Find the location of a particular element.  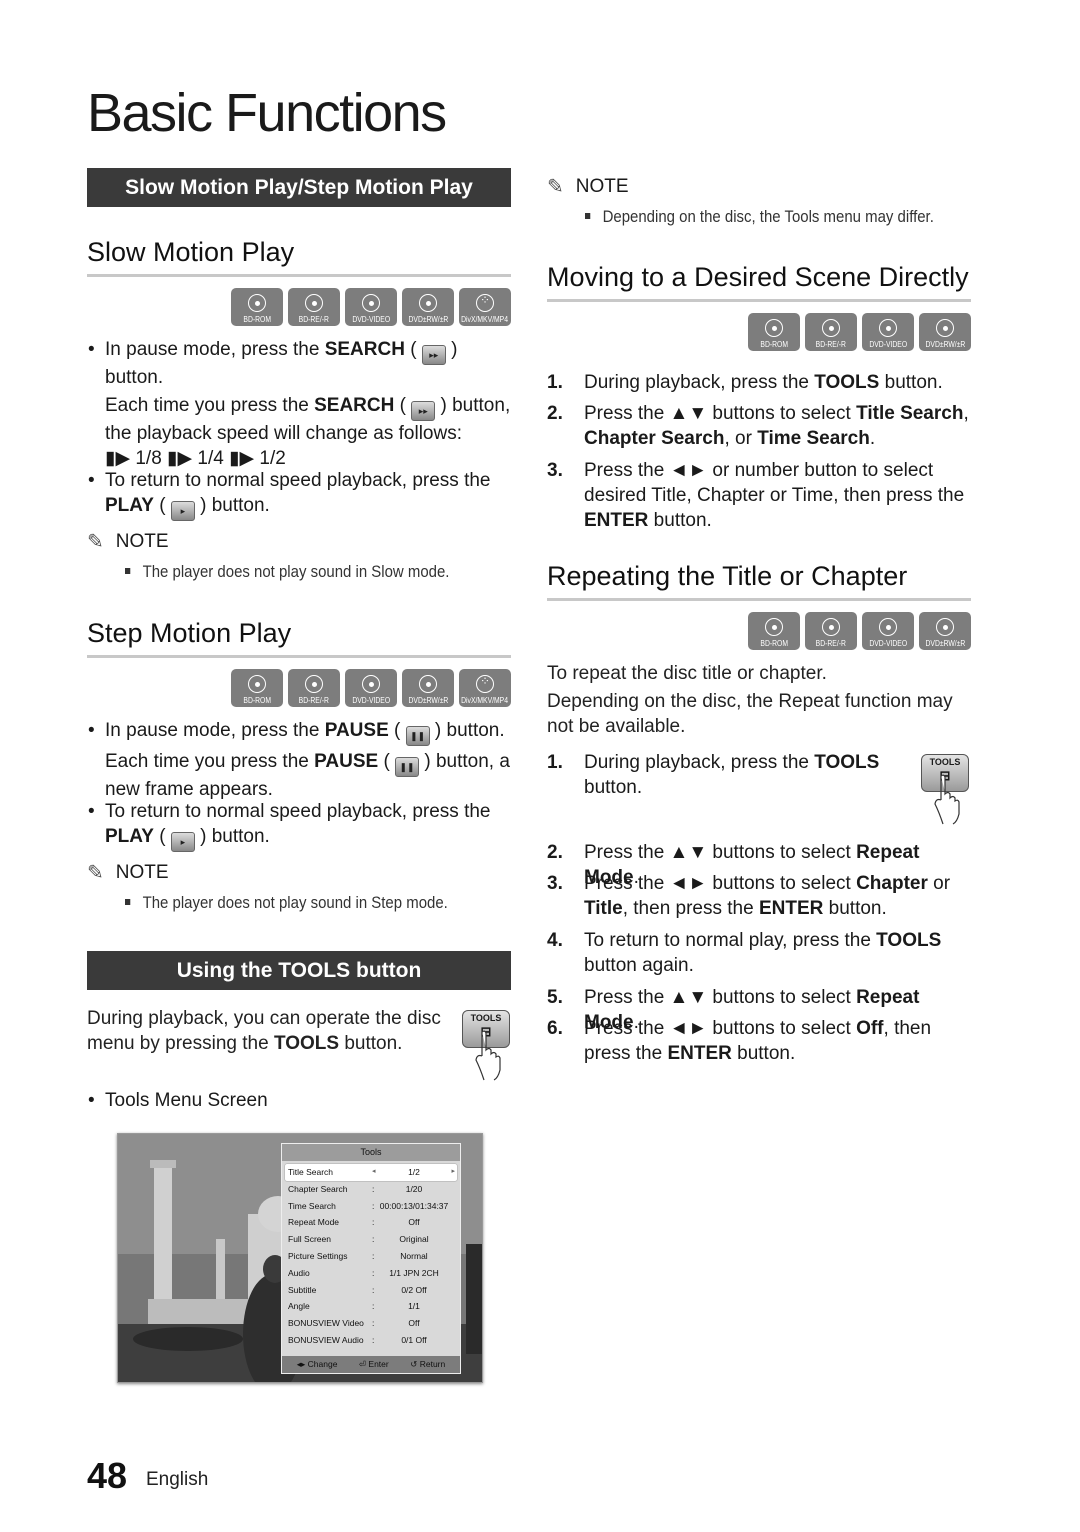

note-header-step: ✎ NOTE is located at coordinates (128, 873).